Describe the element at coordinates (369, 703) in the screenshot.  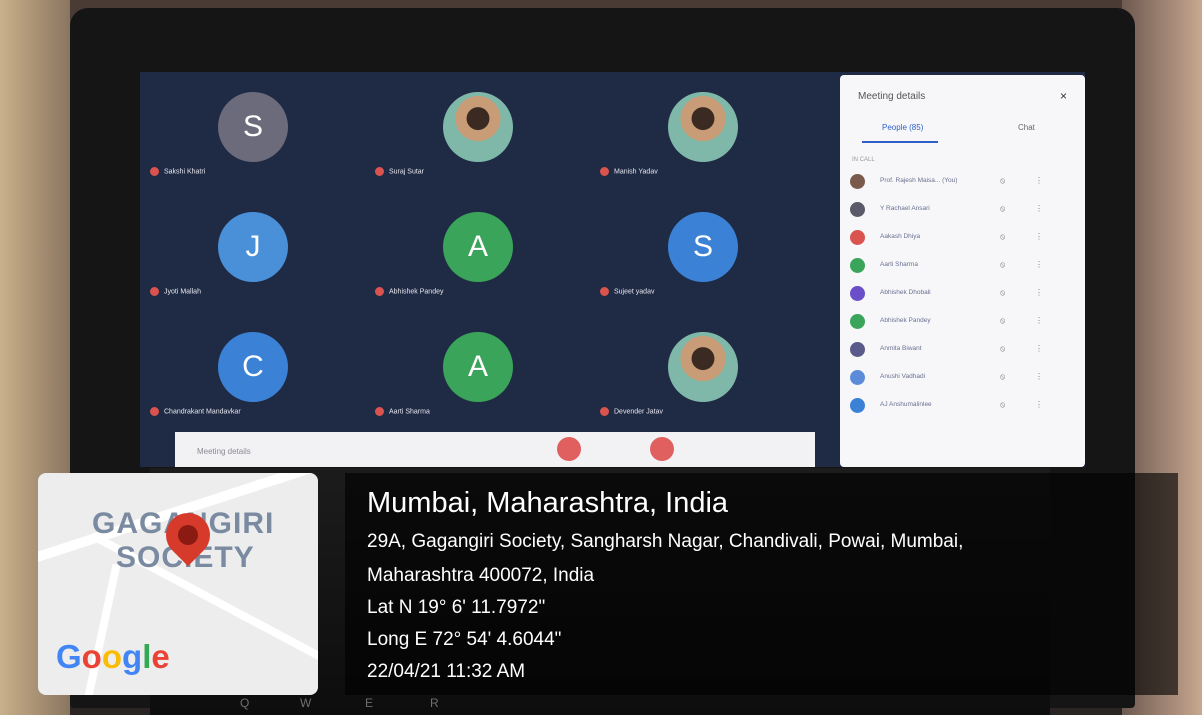
I see `key-e: E` at that location.